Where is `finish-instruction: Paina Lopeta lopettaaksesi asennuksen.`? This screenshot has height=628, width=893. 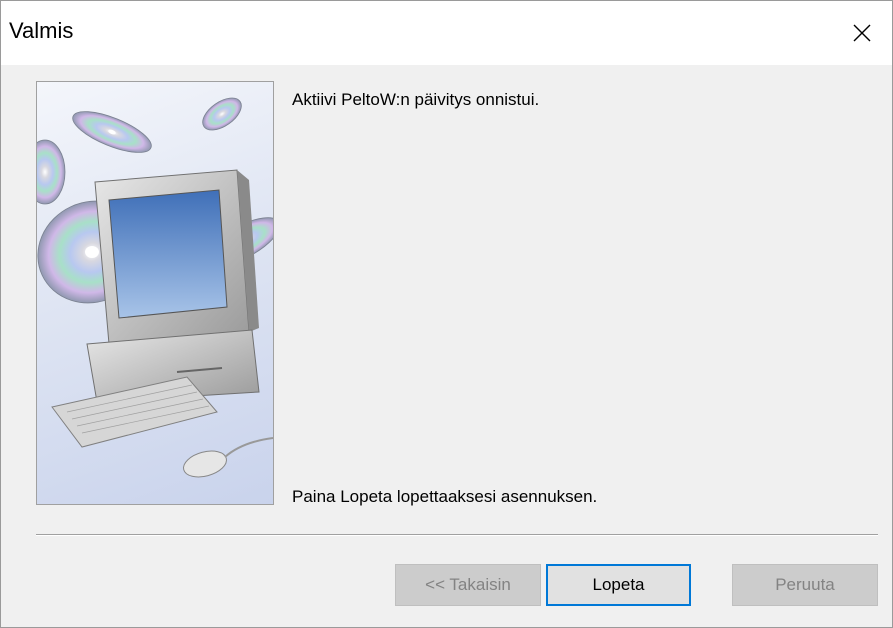 finish-instruction: Paina Lopeta lopettaaksesi asennuksen. is located at coordinates (445, 496).